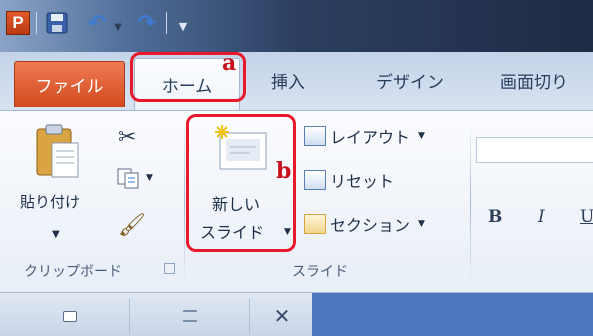 The height and width of the screenshot is (336, 593). What do you see at coordinates (370, 137) in the screenshot?
I see `layout-label: レイアウト` at bounding box center [370, 137].